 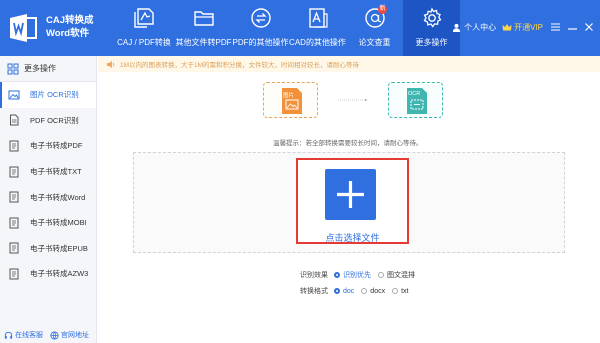 I want to click on close-button, so click(x=589, y=27).